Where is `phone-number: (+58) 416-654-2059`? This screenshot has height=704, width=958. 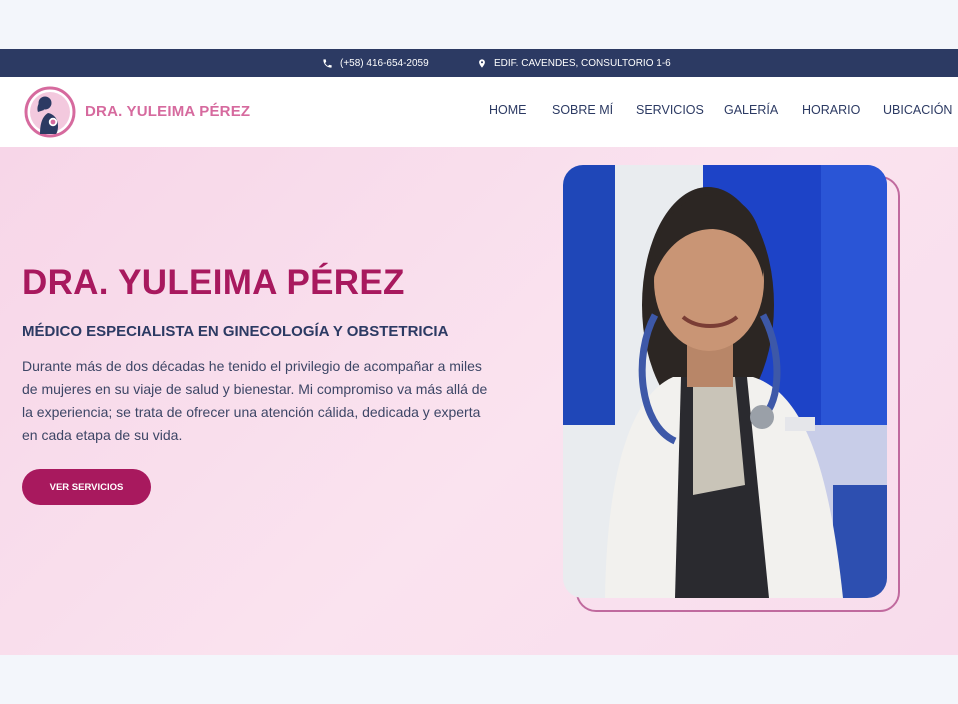
phone-number: (+58) 416-654-2059 is located at coordinates (384, 63).